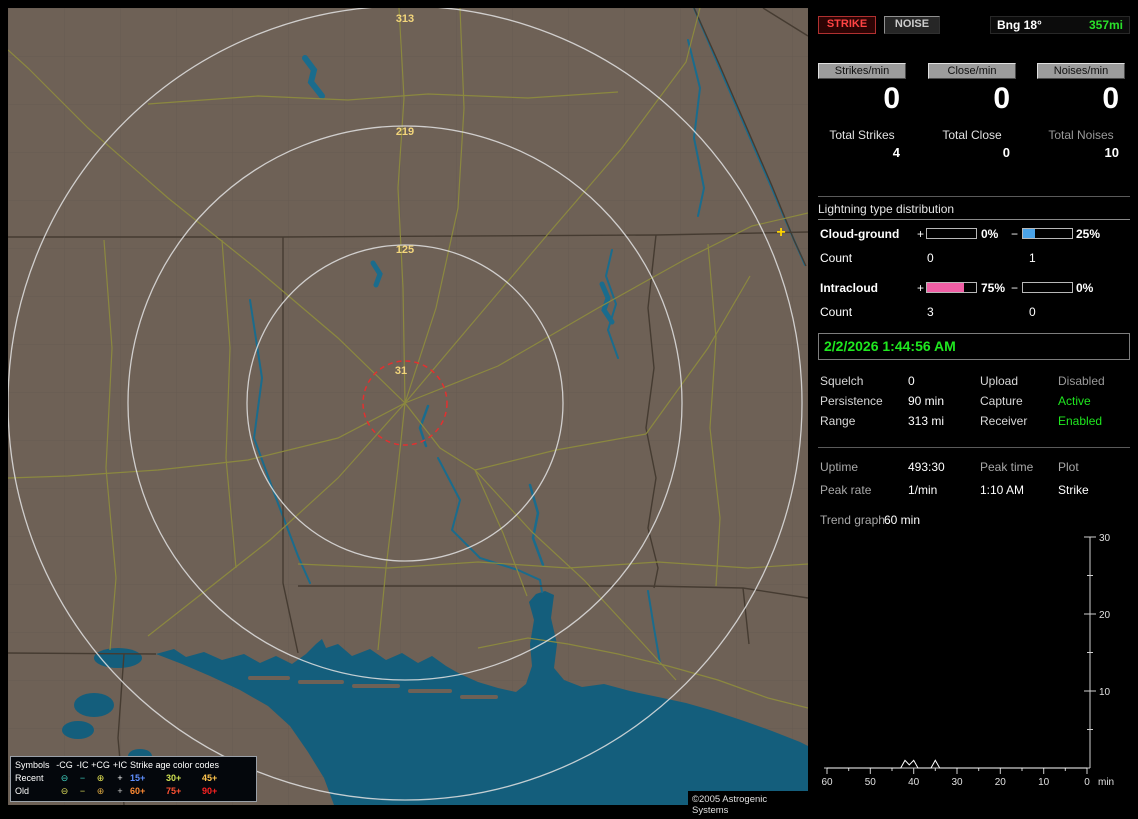 The height and width of the screenshot is (819, 1138). What do you see at coordinates (951, 233) in the screenshot?
I see `cloud-ground-plus-bar` at bounding box center [951, 233].